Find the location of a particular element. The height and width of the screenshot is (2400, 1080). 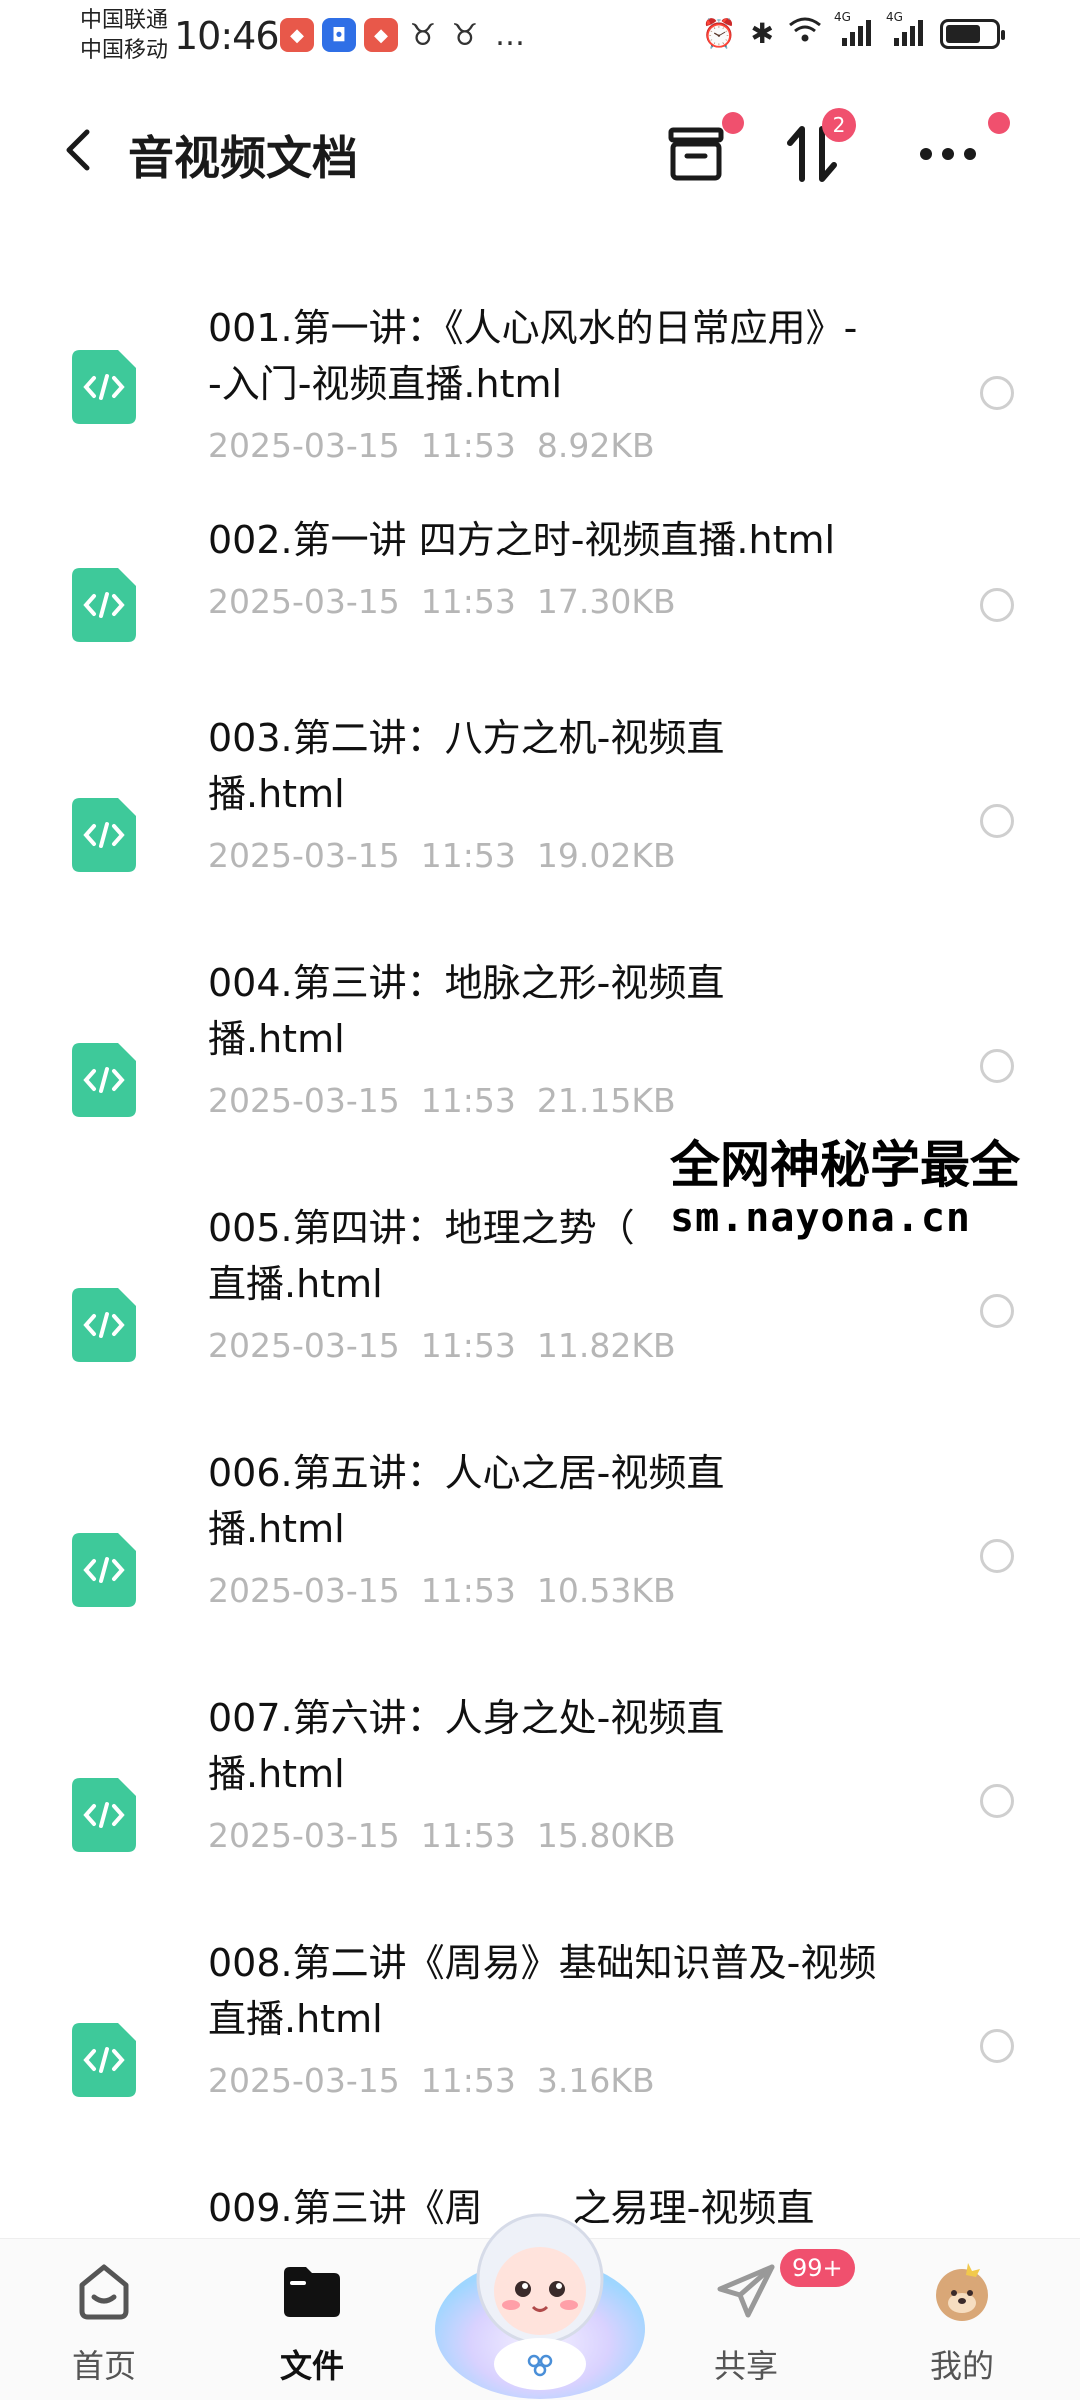

file-meta: 2025-03-15 11:53 8.92KB is located at coordinates (431, 445).